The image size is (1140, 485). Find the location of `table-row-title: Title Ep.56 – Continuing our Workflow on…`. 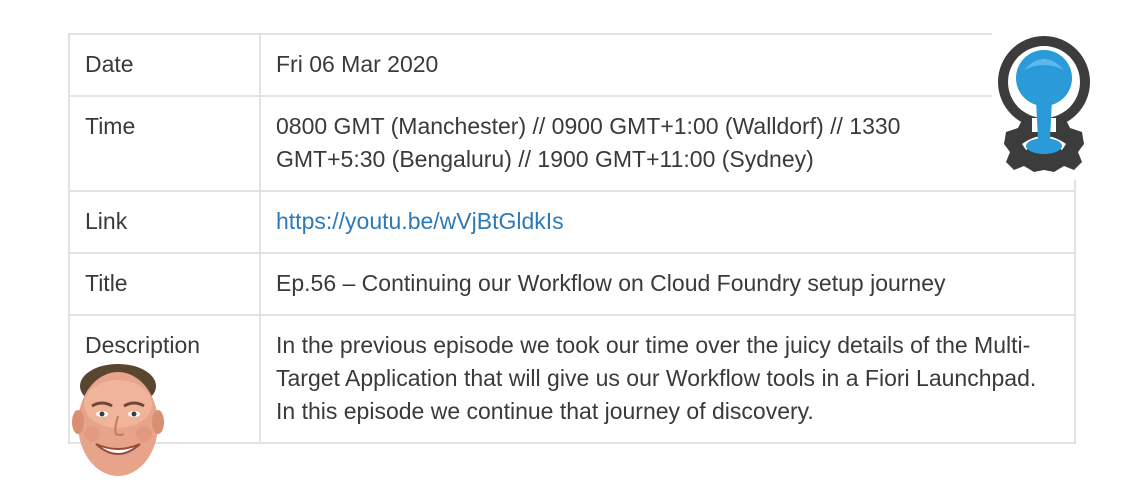

table-row-title: Title Ep.56 – Continuing our Workflow on… is located at coordinates (572, 284).